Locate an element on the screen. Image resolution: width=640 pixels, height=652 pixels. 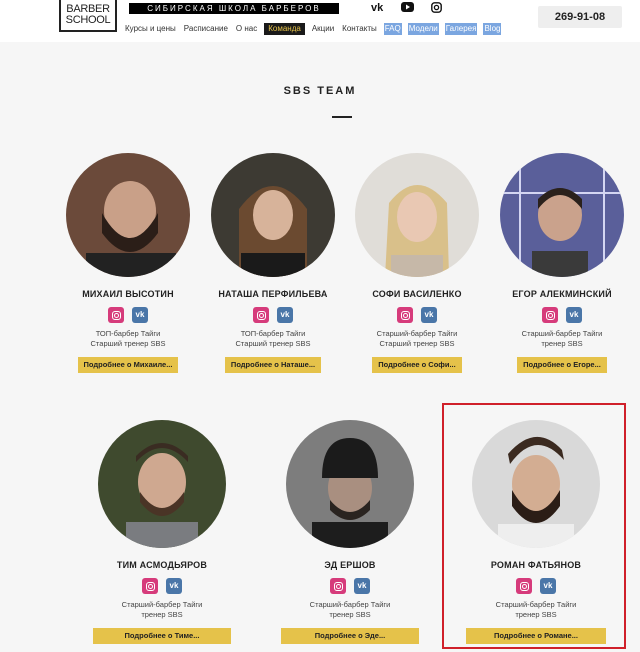
logo: BARBER SCHOOL is located at coordinates (88, 16).